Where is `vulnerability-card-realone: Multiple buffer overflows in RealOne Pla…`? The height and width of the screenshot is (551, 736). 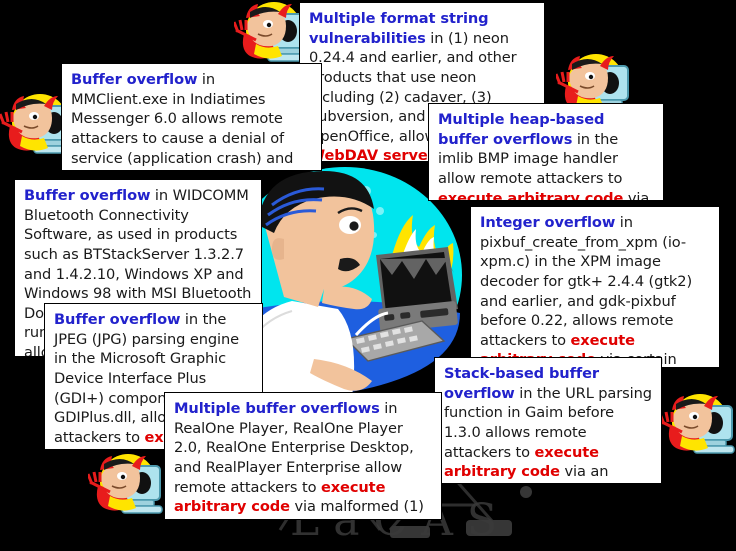
vulnerability-card-realone: Multiple buffer overflows in RealOne Pla… is located at coordinates (303, 456).